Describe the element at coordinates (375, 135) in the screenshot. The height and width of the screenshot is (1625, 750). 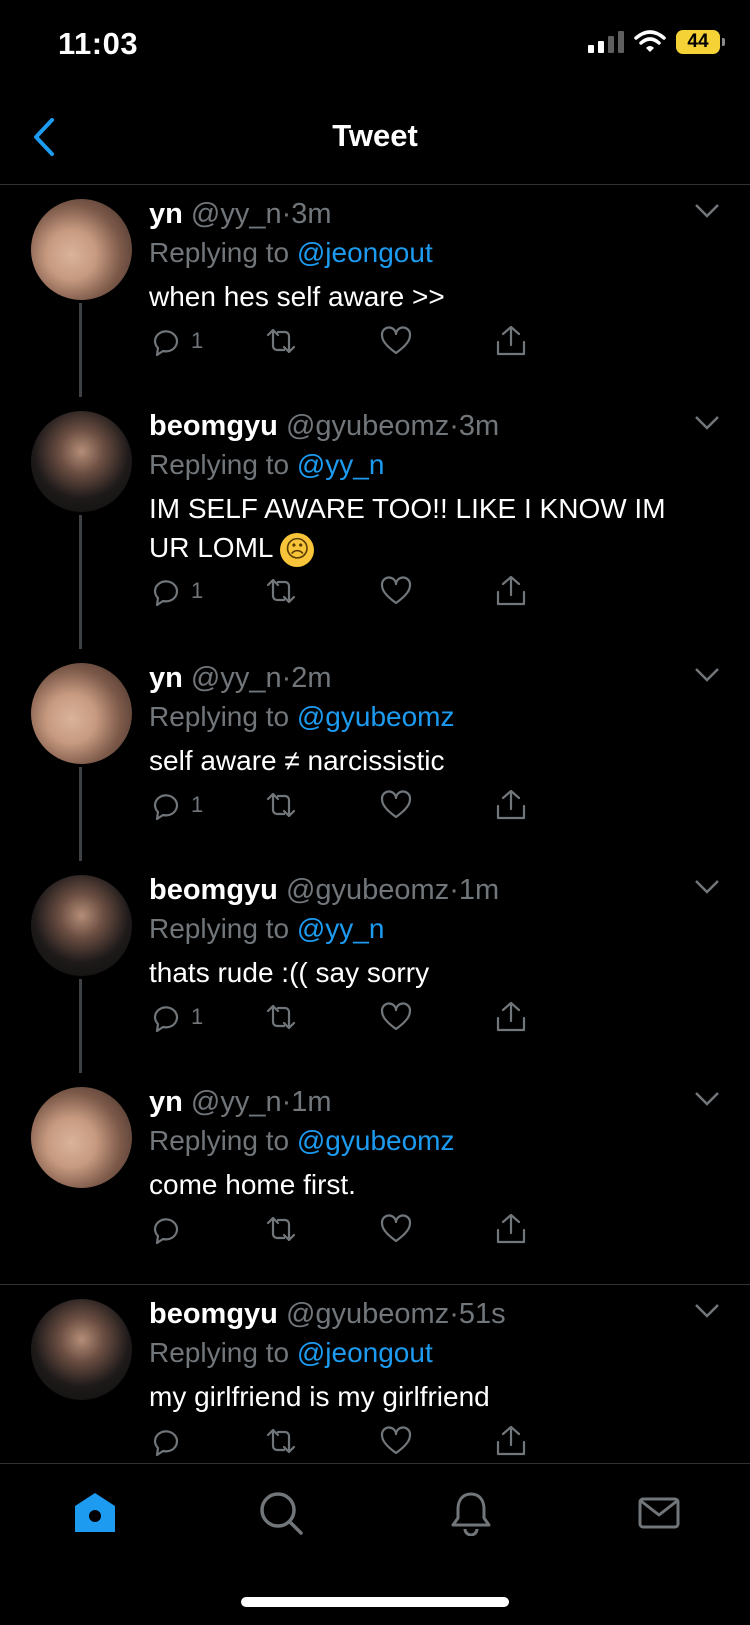
I see `page-title: Tweet` at that location.